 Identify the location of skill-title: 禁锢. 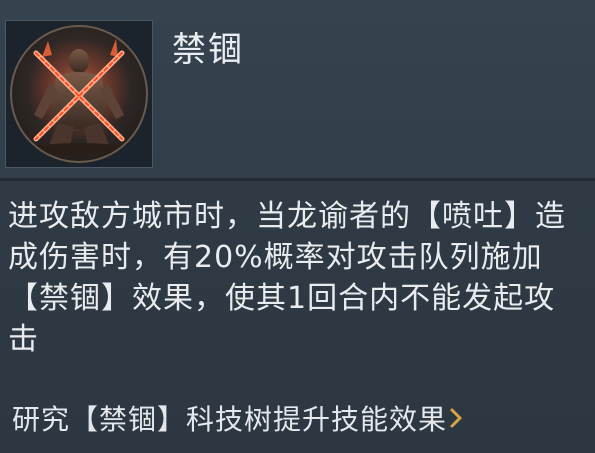
(208, 50).